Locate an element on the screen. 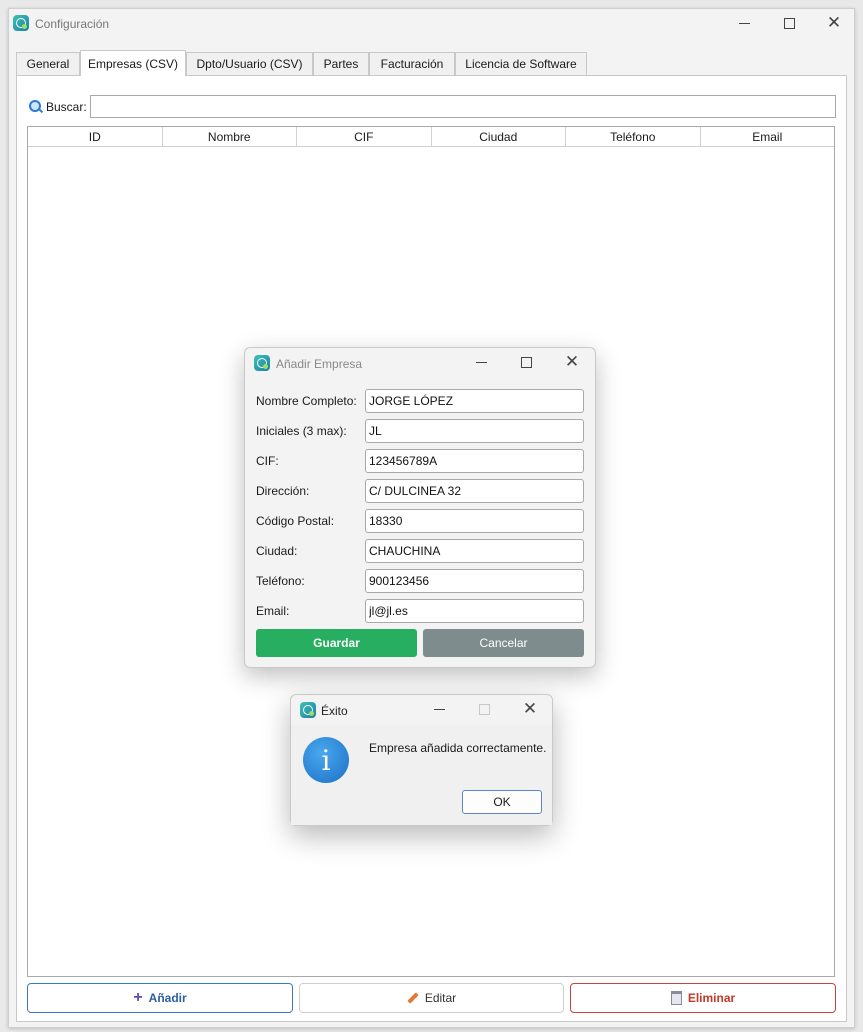 This screenshot has height=1032, width=863. edit-button: Editar is located at coordinates (431, 998).